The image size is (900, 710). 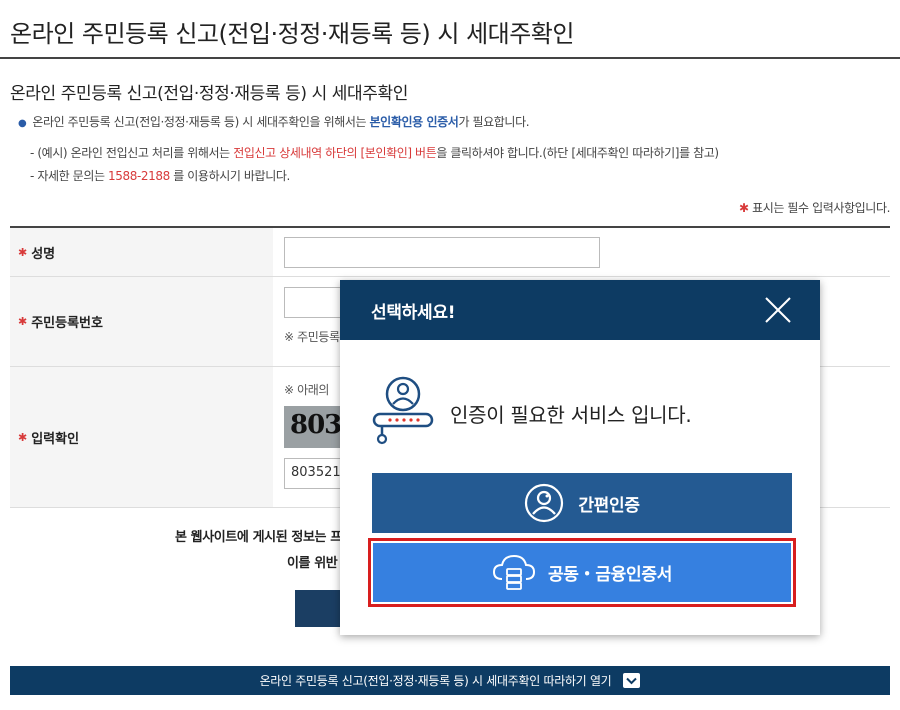 I want to click on captcha-image: 8035, so click(x=314, y=427).